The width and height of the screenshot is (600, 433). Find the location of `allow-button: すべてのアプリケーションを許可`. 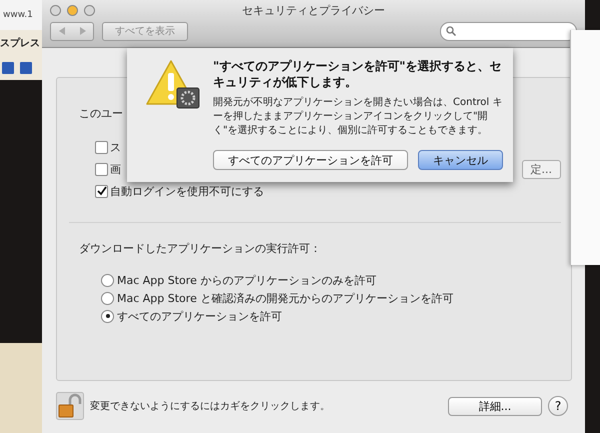

allow-button: すべてのアプリケーションを許可 is located at coordinates (310, 160).